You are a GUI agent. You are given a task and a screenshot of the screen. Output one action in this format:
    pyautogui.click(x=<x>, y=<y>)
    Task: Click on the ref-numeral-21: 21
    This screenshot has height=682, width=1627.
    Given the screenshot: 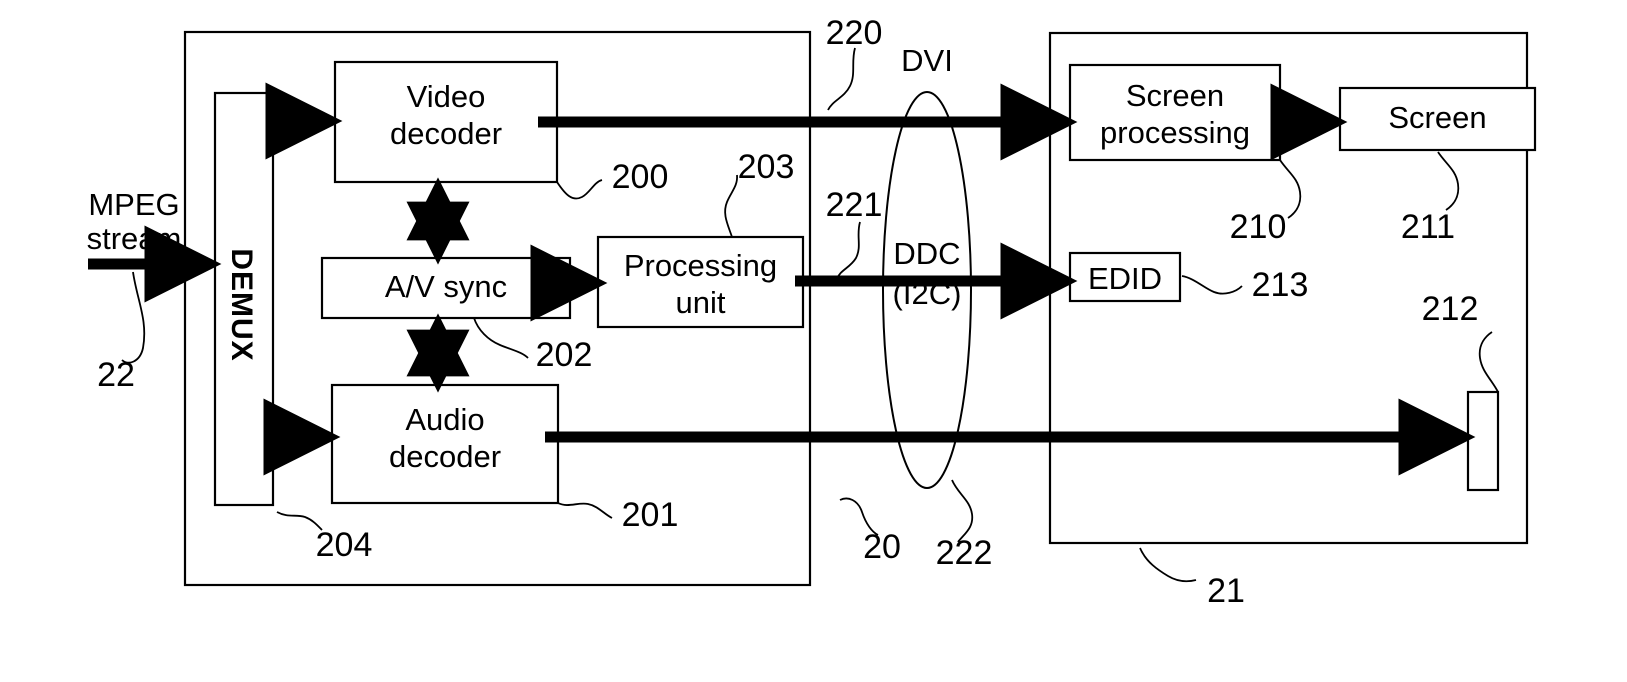 What is the action you would take?
    pyautogui.click(x=1226, y=591)
    